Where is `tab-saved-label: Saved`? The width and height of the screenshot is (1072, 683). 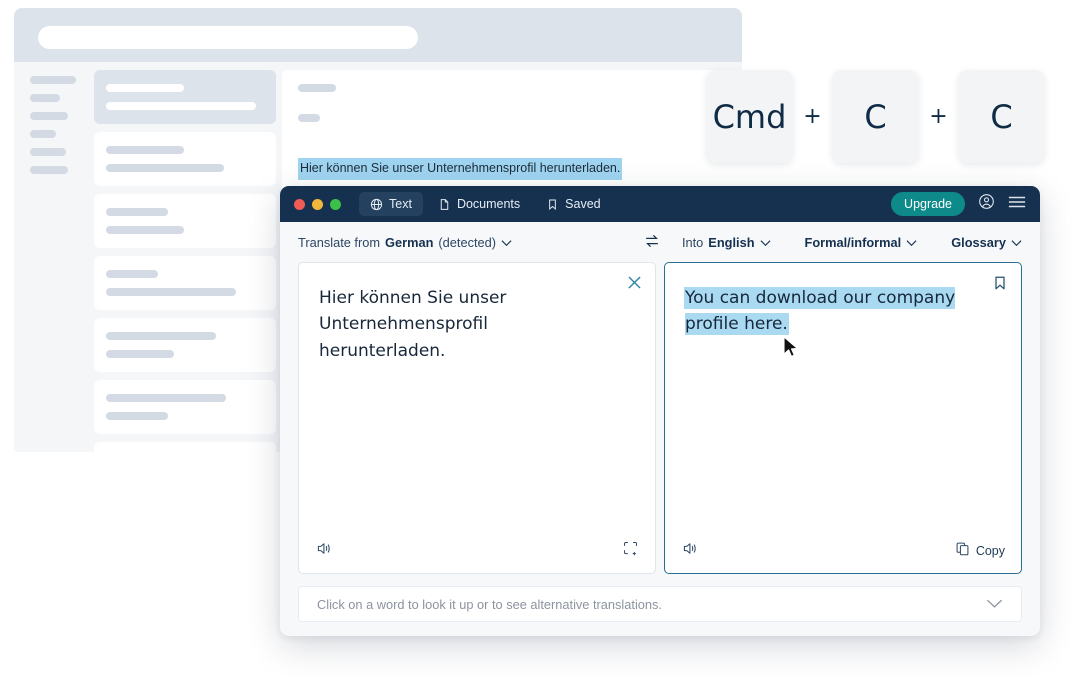 tab-saved-label: Saved is located at coordinates (583, 204).